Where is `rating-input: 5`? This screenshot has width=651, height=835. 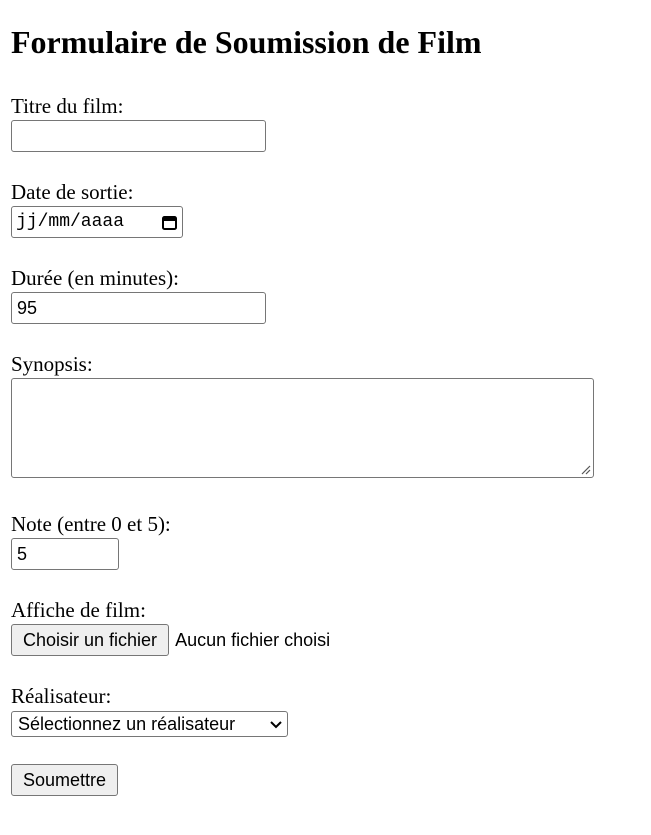
rating-input: 5 is located at coordinates (65, 554).